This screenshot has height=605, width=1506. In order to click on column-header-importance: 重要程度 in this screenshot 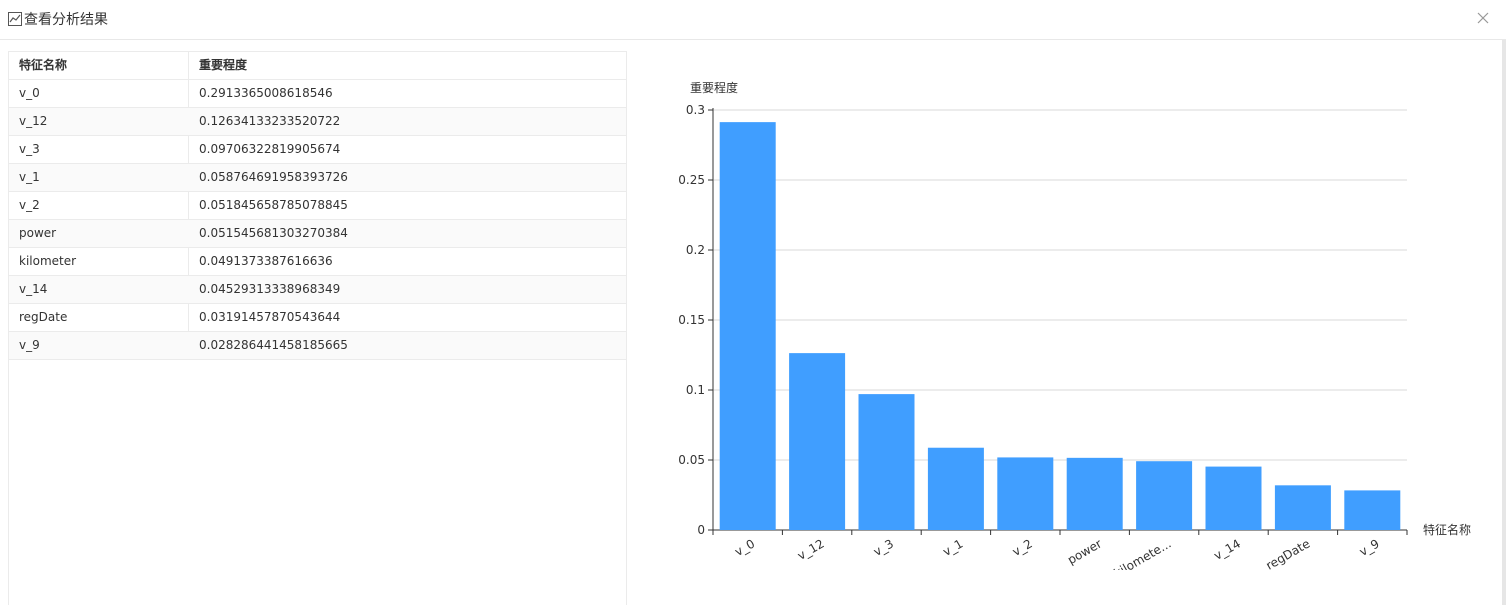, I will do `click(223, 65)`.